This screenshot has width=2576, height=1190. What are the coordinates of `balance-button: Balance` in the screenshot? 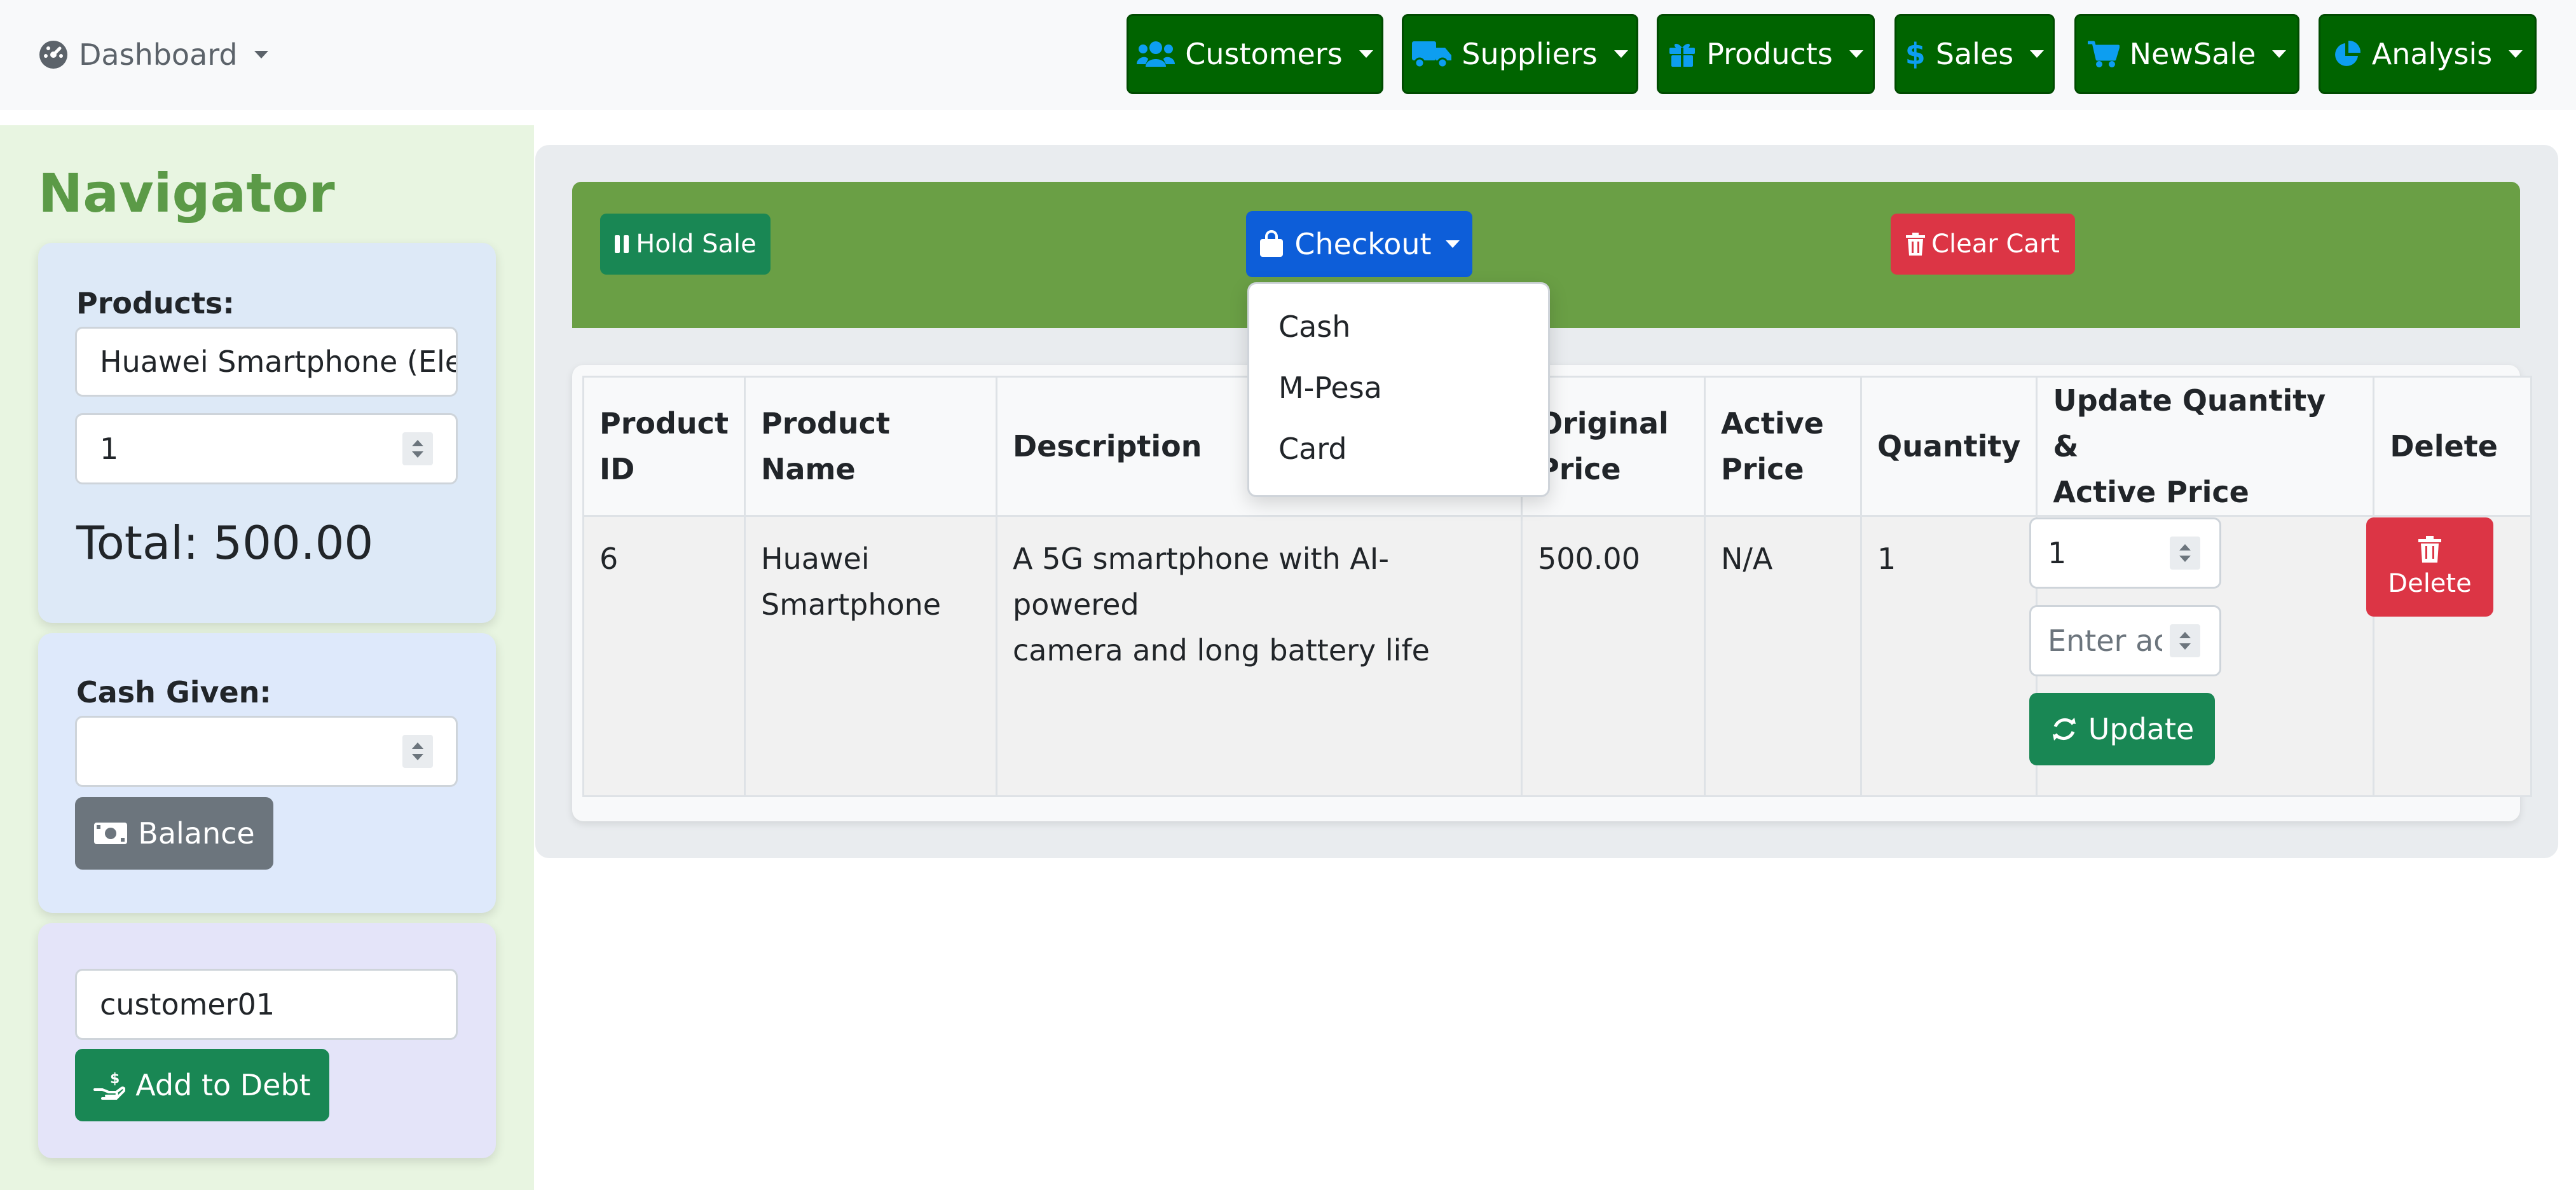 It's located at (174, 833).